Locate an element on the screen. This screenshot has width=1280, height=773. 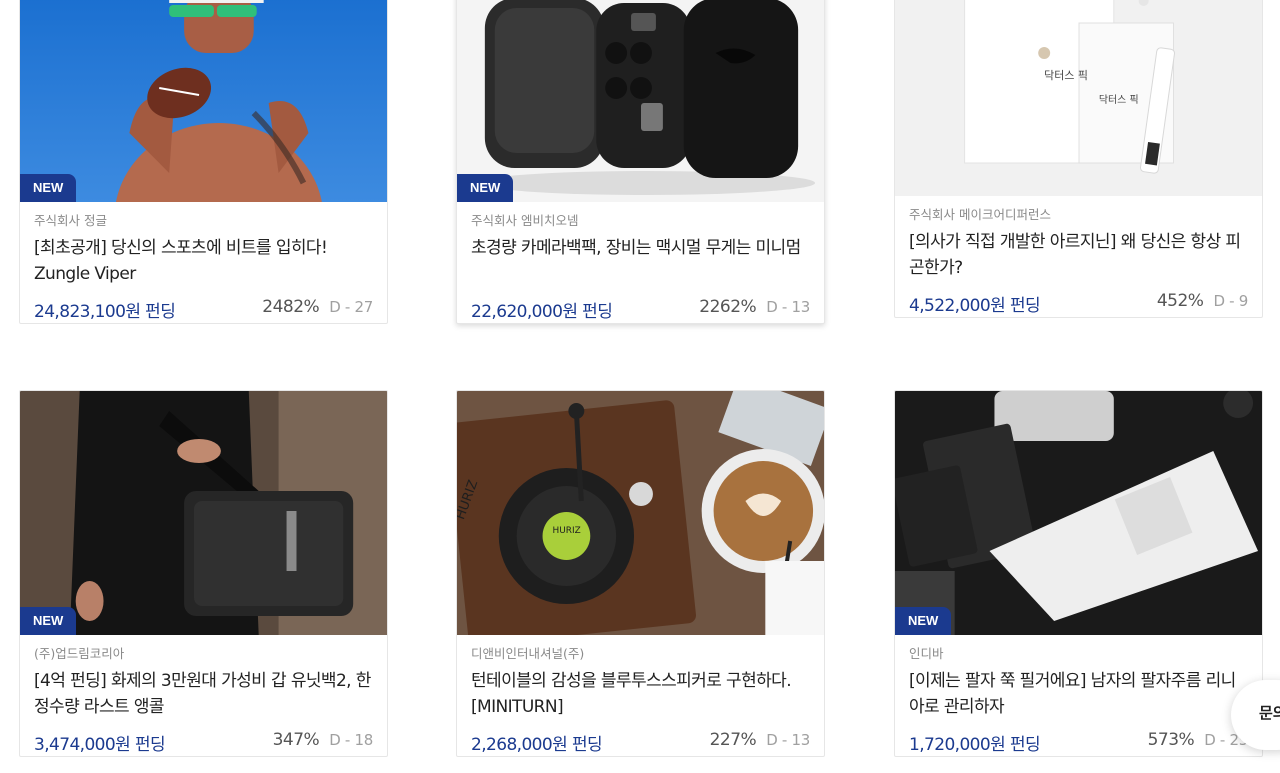
box-label: 닥터스 픽 is located at coordinates (1066, 75).